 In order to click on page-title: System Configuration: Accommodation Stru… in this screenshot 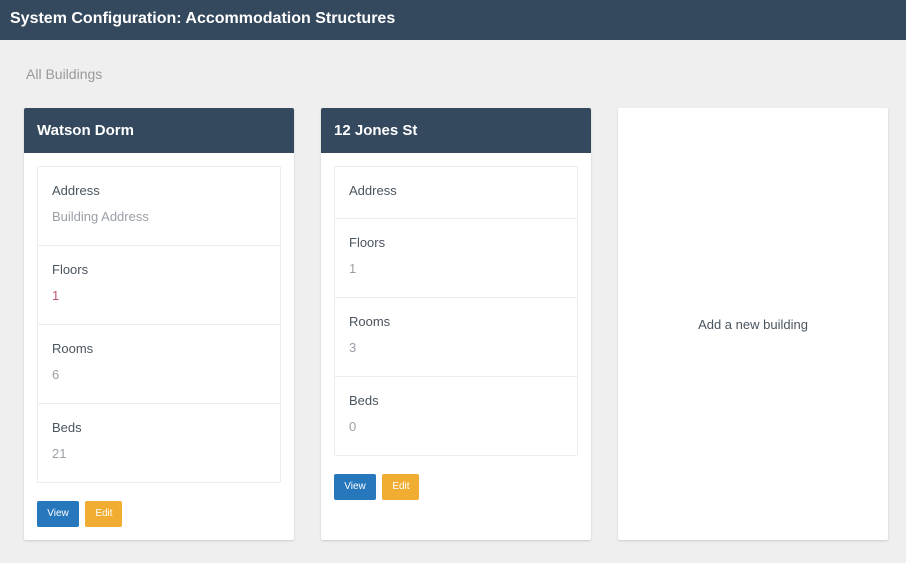, I will do `click(203, 18)`.